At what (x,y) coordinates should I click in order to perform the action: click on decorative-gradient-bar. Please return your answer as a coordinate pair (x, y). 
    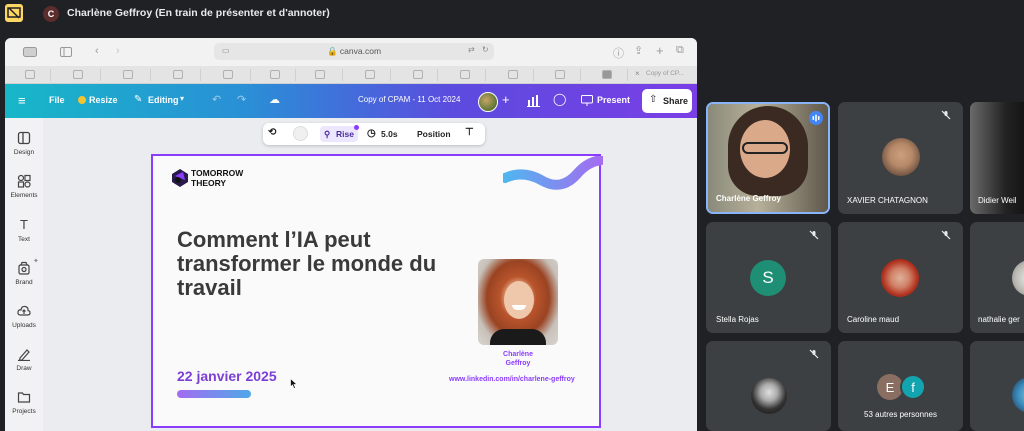
    Looking at the image, I should click on (214, 394).